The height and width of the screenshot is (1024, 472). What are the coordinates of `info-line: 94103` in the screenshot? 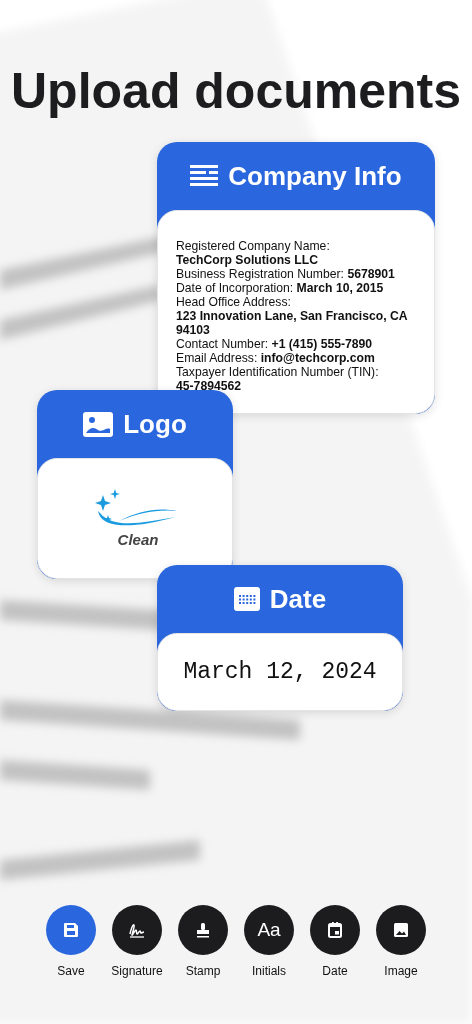 It's located at (193, 330).